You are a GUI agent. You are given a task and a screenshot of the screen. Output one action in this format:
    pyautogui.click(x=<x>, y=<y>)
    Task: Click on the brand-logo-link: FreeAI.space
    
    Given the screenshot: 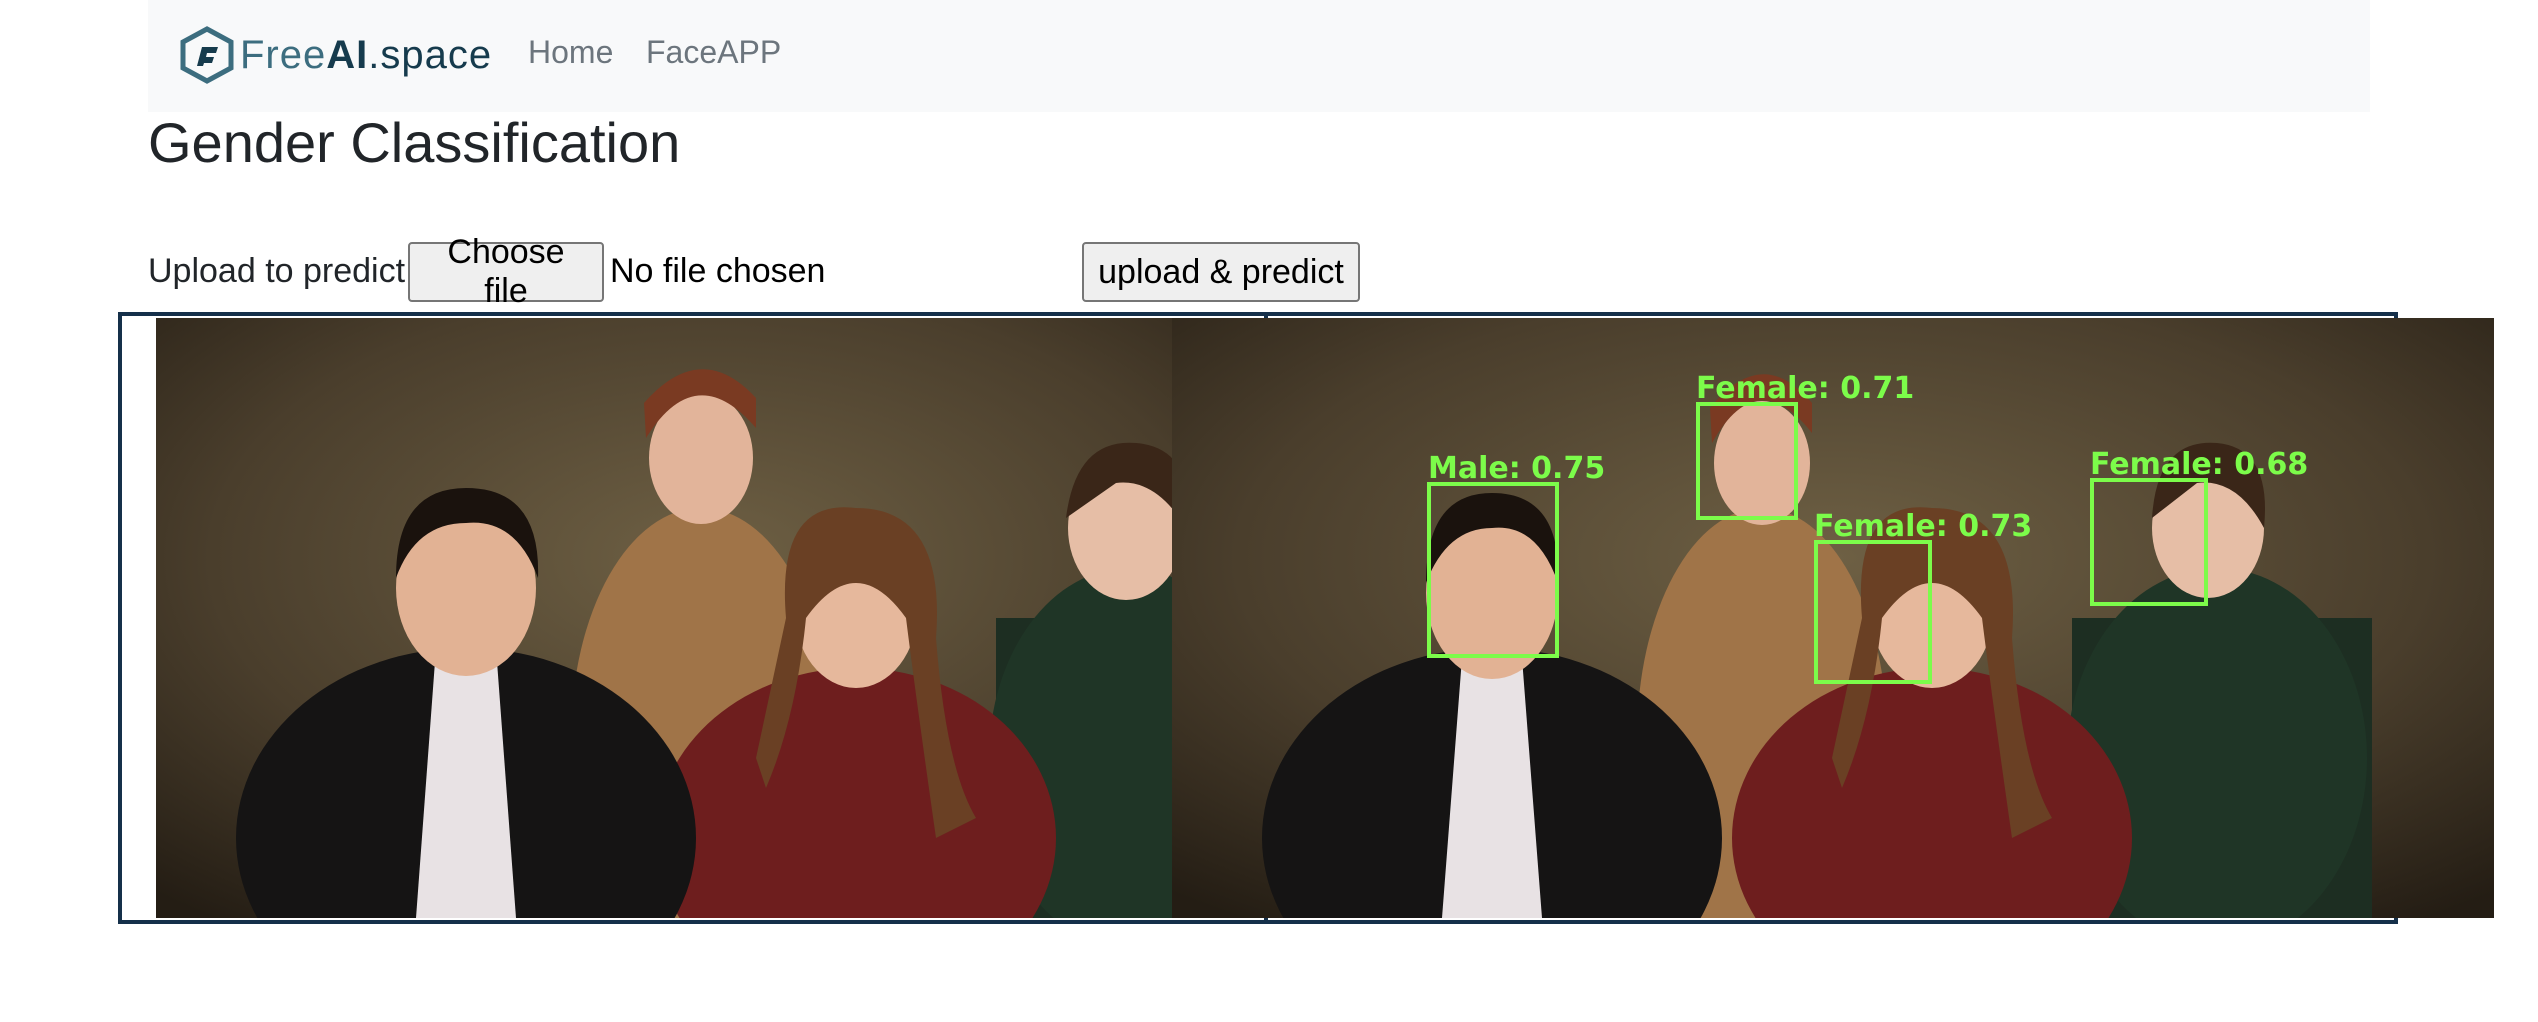 What is the action you would take?
    pyautogui.click(x=336, y=55)
    